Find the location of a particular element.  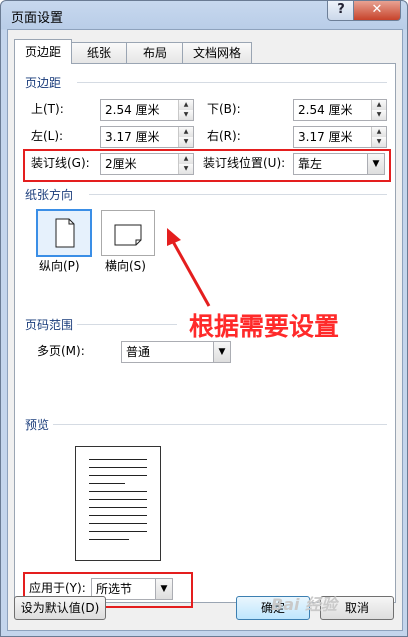

bottom-margin-spinner: 2.54 厘米 ▲ ▼ is located at coordinates (340, 110).